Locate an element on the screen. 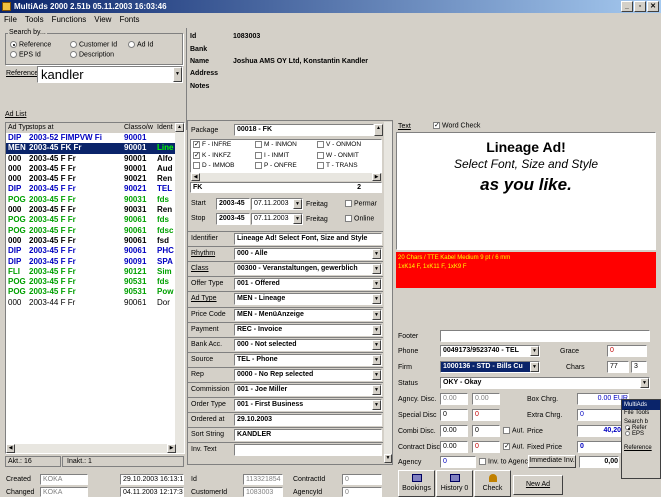 This screenshot has width=661, height=497. combi-disc-amount: 0 is located at coordinates (486, 431).